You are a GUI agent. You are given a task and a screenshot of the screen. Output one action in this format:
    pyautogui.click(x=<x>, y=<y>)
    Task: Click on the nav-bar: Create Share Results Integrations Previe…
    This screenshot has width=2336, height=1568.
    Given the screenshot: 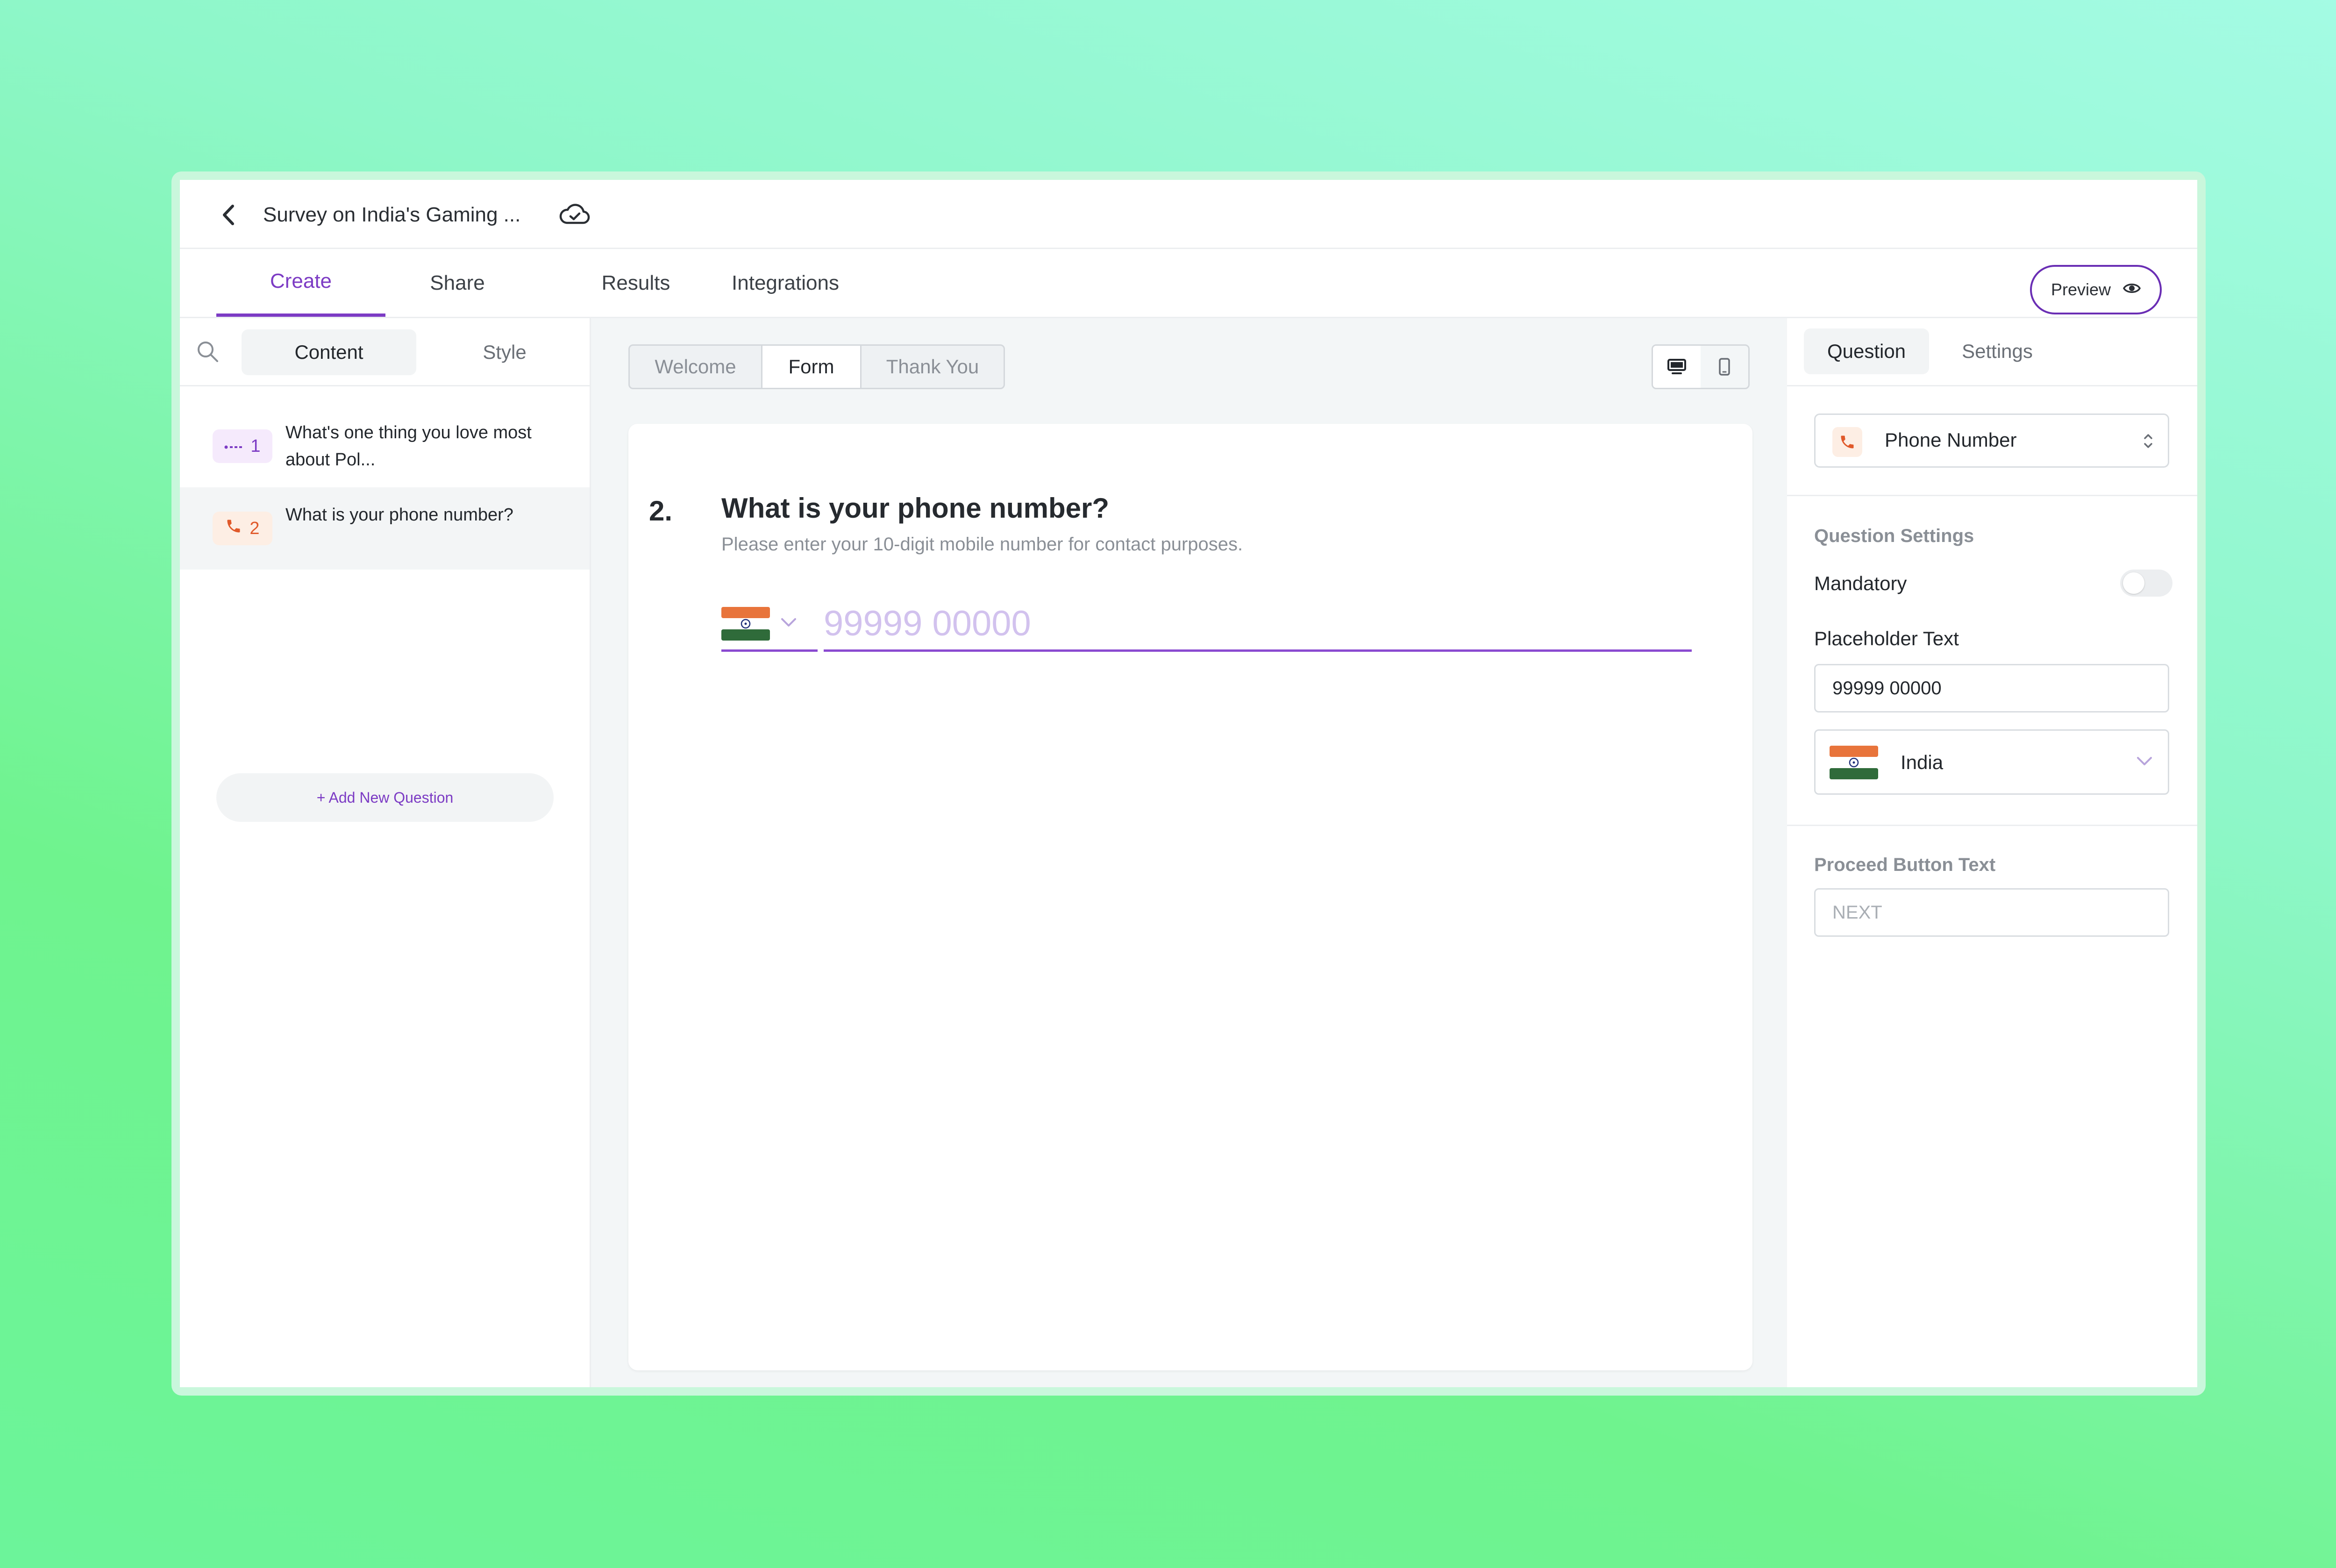 What is the action you would take?
    pyautogui.click(x=1188, y=284)
    